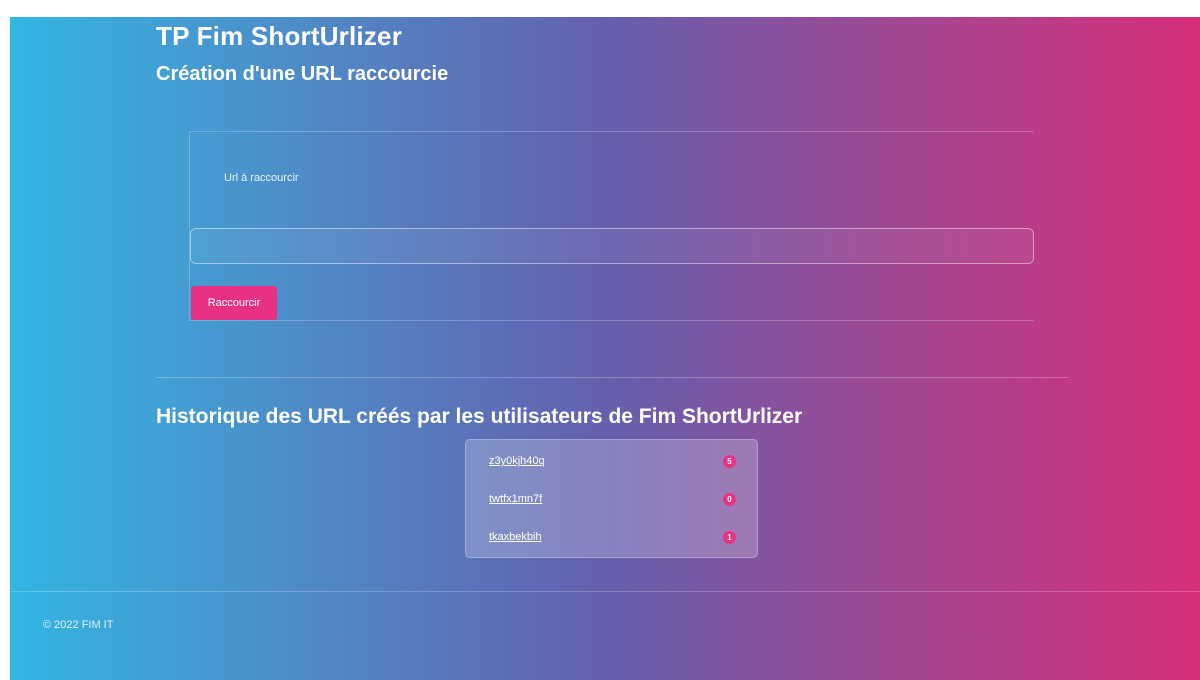 This screenshot has height=680, width=1200. Describe the element at coordinates (302, 74) in the screenshot. I see `page-subtitle: Création d'une URL raccourcie` at that location.